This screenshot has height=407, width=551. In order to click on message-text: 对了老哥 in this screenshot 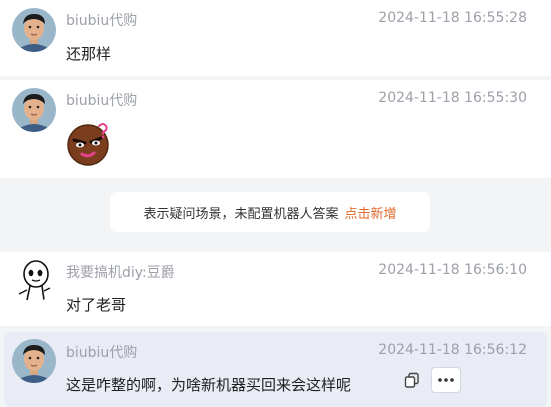, I will do `click(96, 304)`.